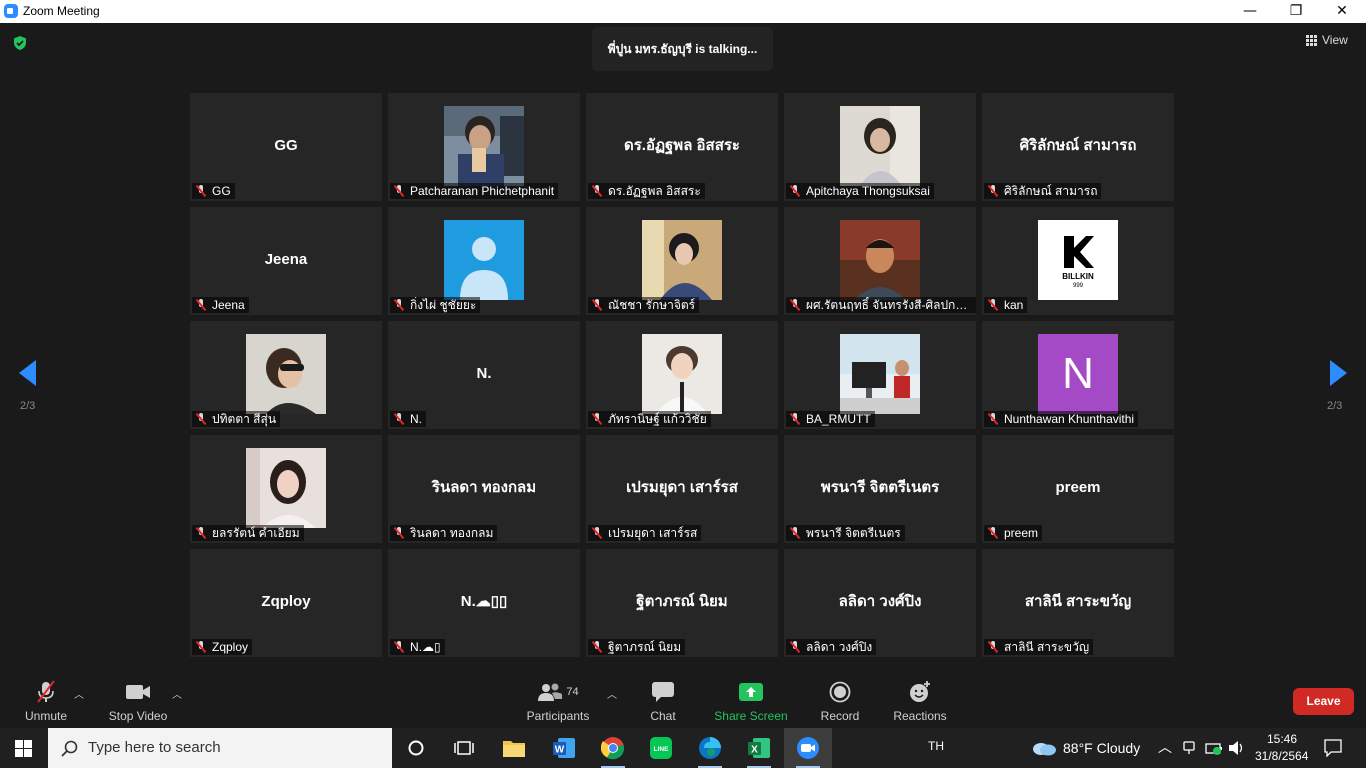  I want to click on view-button: View, so click(1327, 40).